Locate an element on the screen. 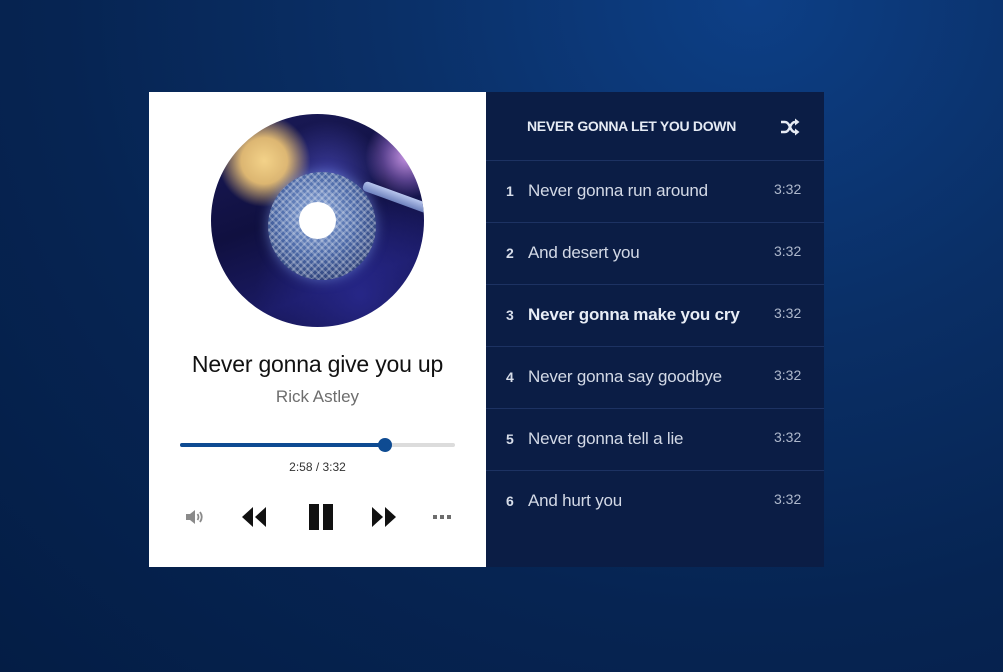  fast-forward-icon is located at coordinates (384, 517).